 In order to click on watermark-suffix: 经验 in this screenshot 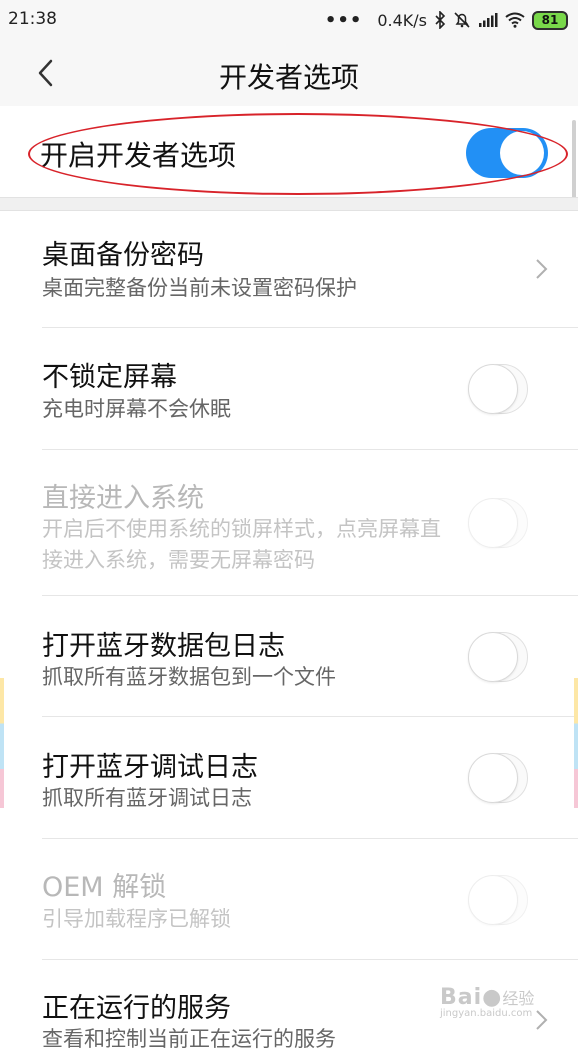, I will do `click(518, 998)`.